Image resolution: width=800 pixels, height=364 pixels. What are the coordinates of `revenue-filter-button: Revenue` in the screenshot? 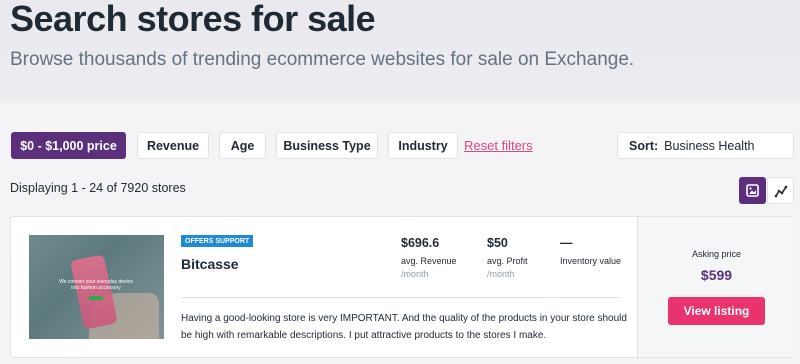 It's located at (173, 145).